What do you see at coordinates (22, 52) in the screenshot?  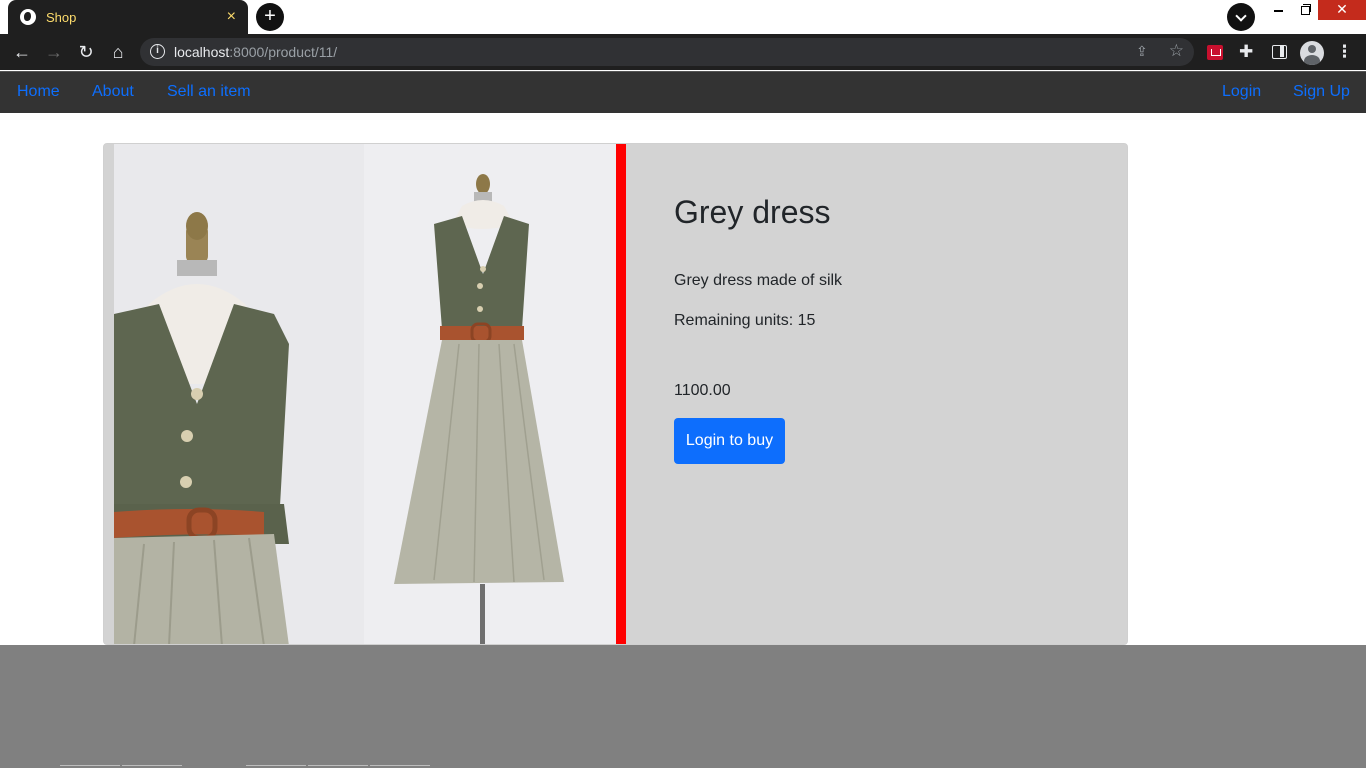 I see `back-arrow-icon: ←` at bounding box center [22, 52].